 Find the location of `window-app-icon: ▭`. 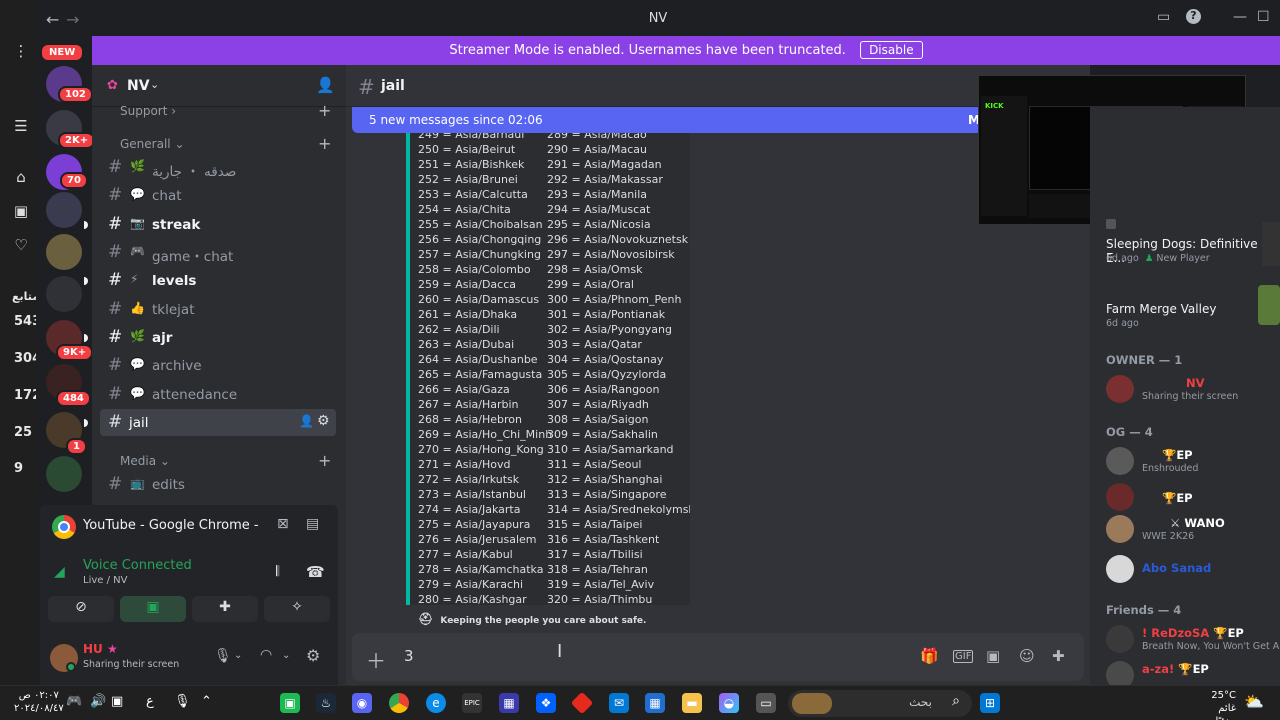

window-app-icon: ▭ is located at coordinates (766, 703).